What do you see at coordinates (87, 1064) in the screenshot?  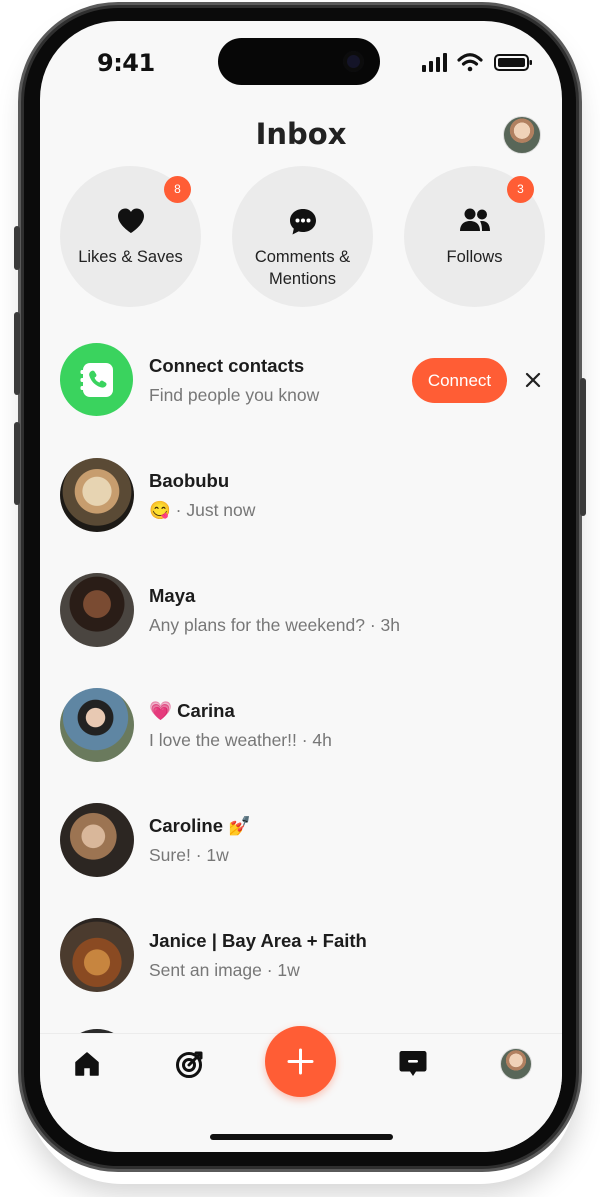 I see `home-icon` at bounding box center [87, 1064].